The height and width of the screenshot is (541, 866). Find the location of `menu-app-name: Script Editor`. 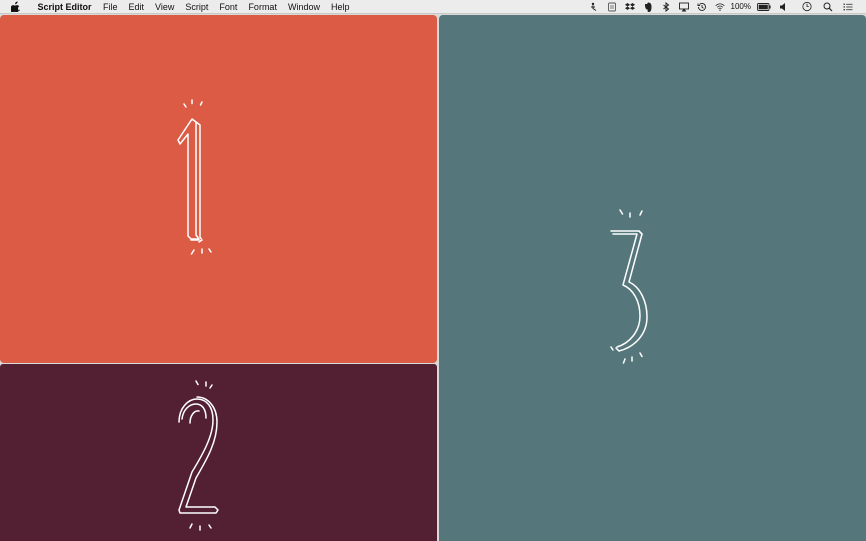

menu-app-name: Script Editor is located at coordinates (65, 7).